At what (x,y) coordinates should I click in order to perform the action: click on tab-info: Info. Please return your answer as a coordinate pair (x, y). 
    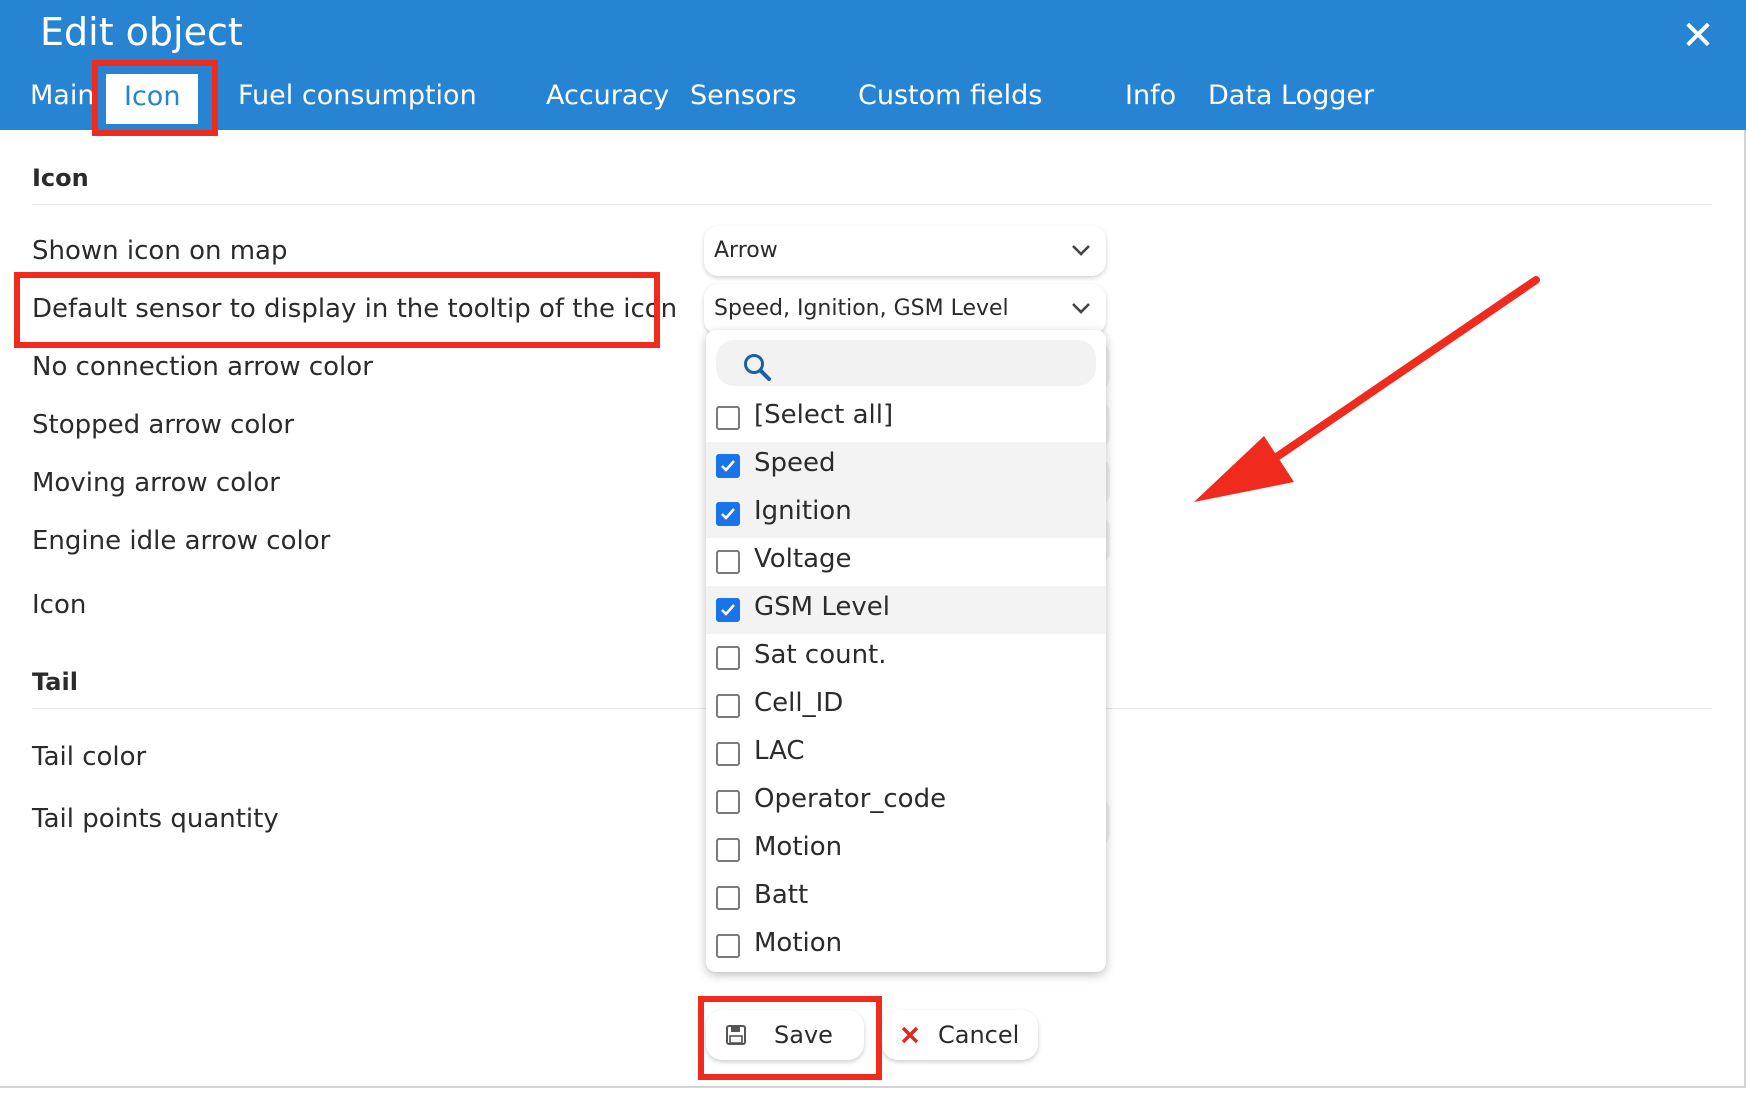
    Looking at the image, I should click on (1150, 95).